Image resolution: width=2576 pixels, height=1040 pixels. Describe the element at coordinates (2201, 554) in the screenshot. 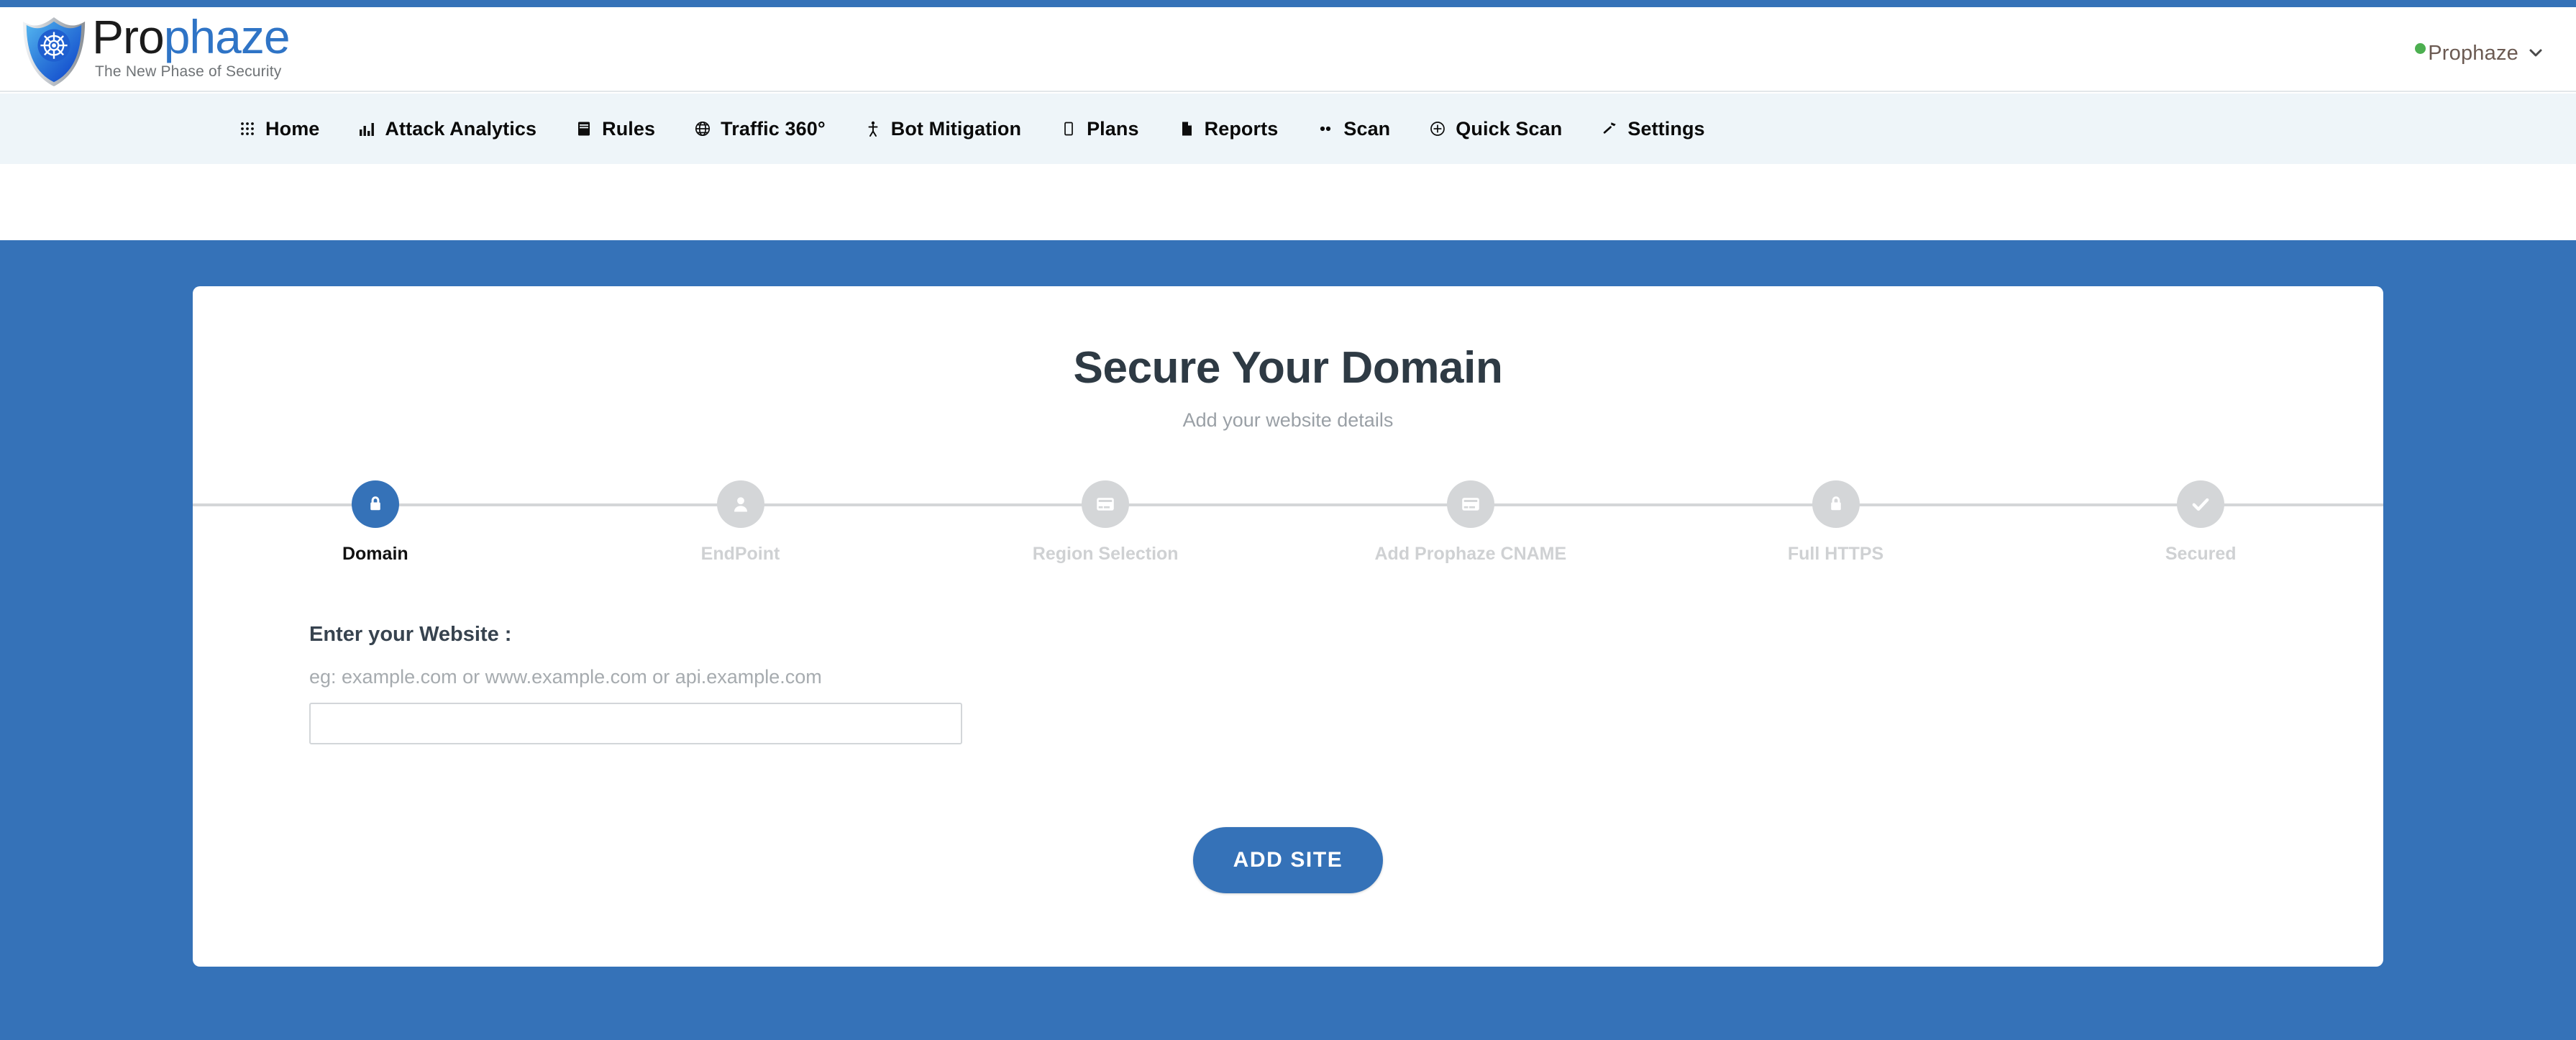

I see `step-label-secured: Secured` at that location.